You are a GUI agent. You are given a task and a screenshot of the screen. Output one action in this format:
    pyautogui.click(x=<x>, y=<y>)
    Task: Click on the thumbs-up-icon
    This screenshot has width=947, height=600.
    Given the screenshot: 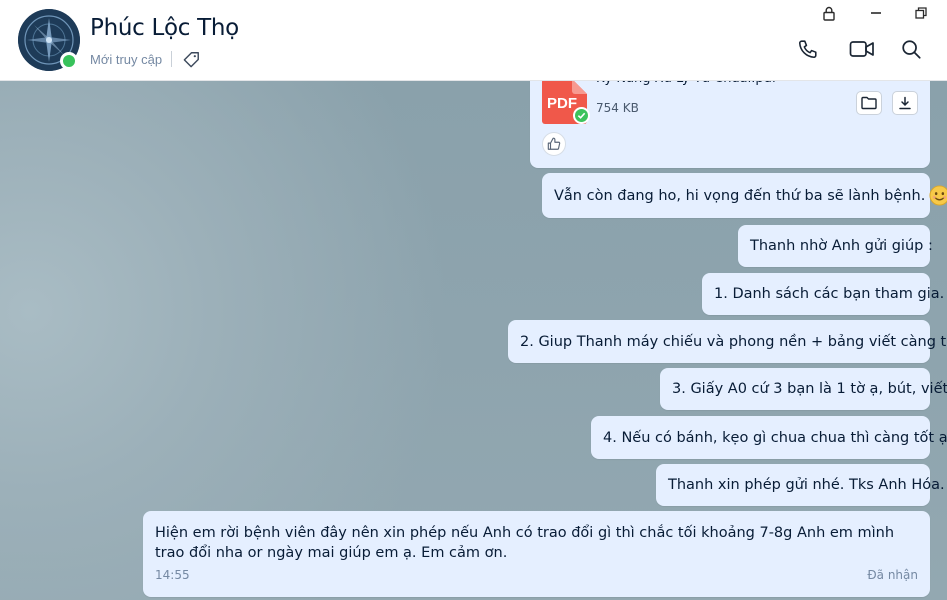 What is the action you would take?
    pyautogui.click(x=554, y=144)
    